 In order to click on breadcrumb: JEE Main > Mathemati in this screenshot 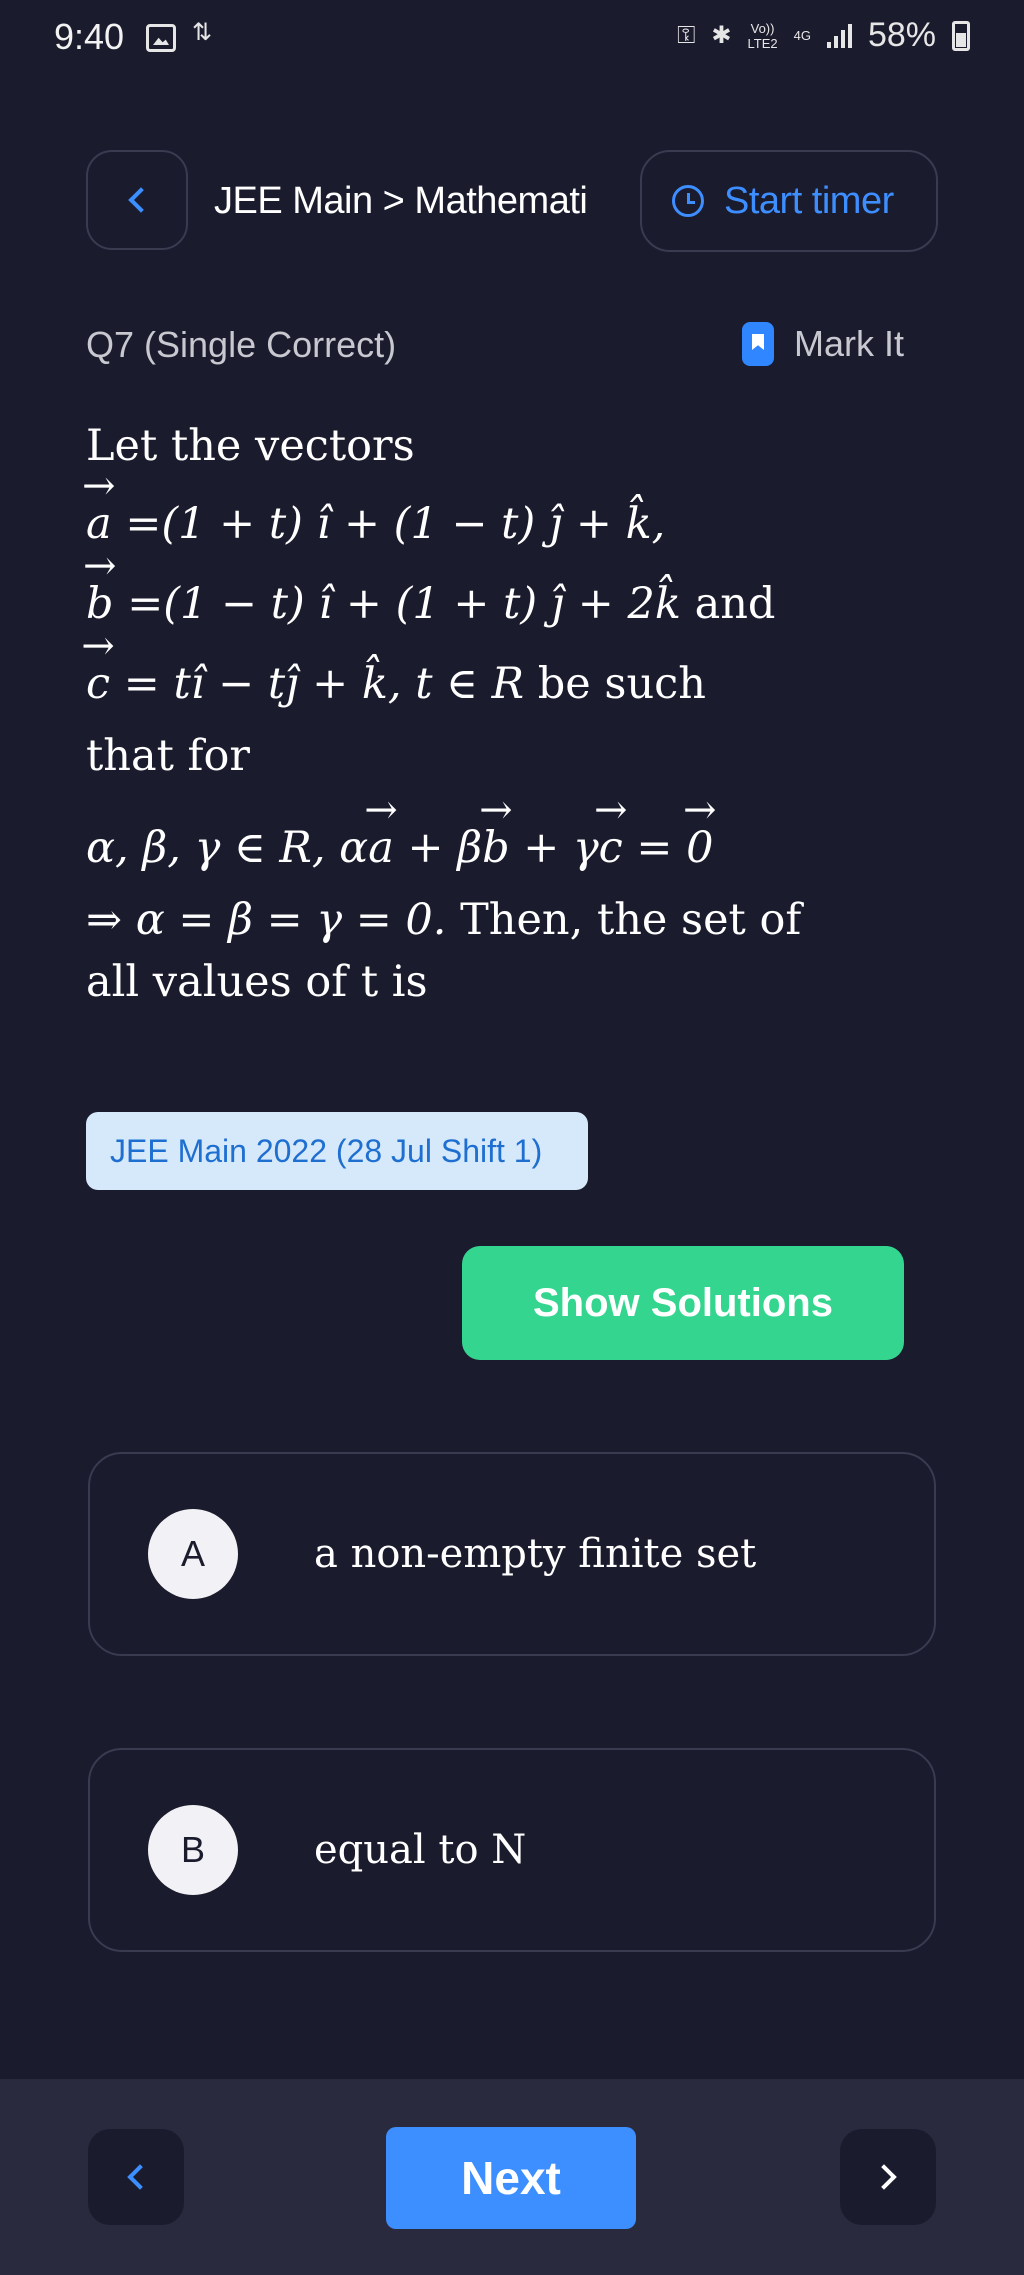, I will do `click(401, 201)`.